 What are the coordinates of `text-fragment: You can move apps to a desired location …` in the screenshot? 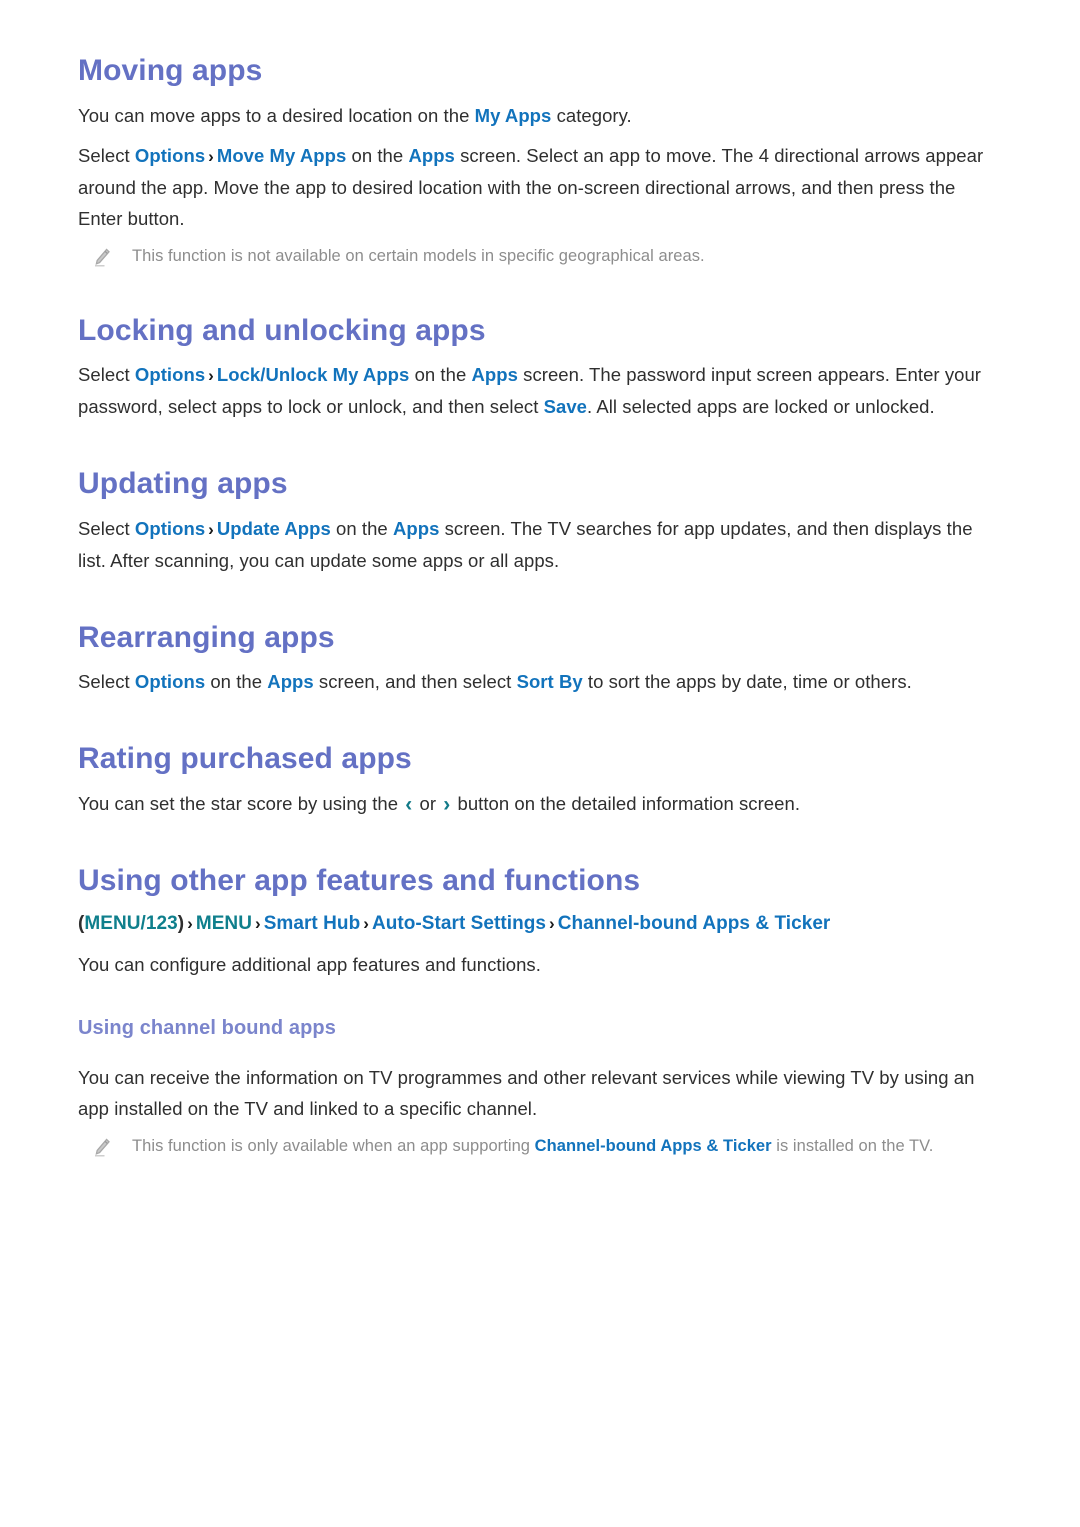 It's located at (276, 115).